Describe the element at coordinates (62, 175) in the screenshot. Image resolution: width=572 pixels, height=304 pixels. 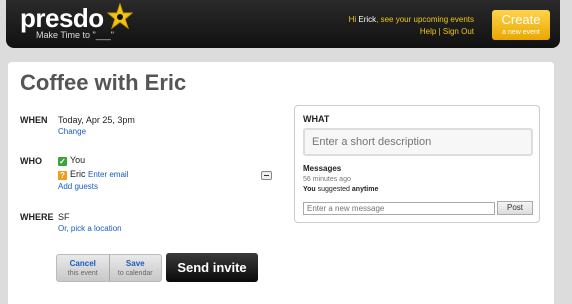
I see `question-icon: ?` at that location.